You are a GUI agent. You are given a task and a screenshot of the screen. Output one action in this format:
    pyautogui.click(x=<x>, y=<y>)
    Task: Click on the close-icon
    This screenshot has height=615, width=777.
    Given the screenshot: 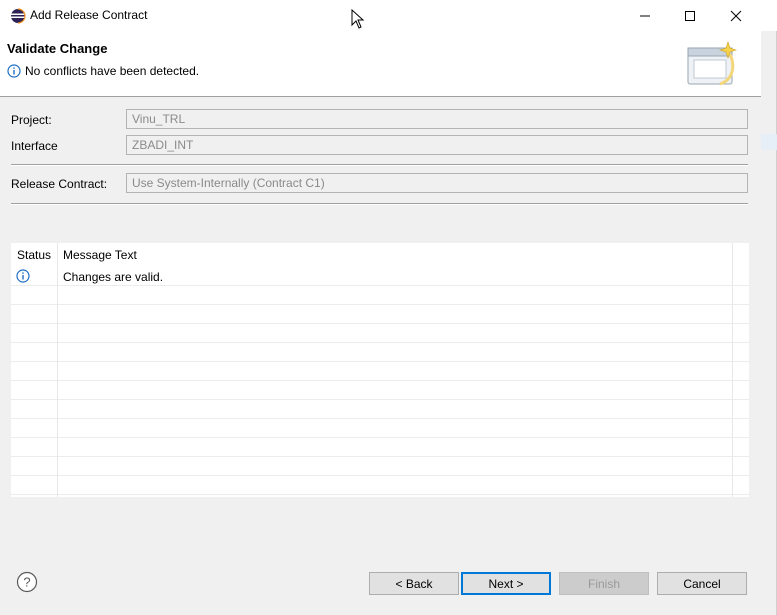 What is the action you would take?
    pyautogui.click(x=736, y=15)
    